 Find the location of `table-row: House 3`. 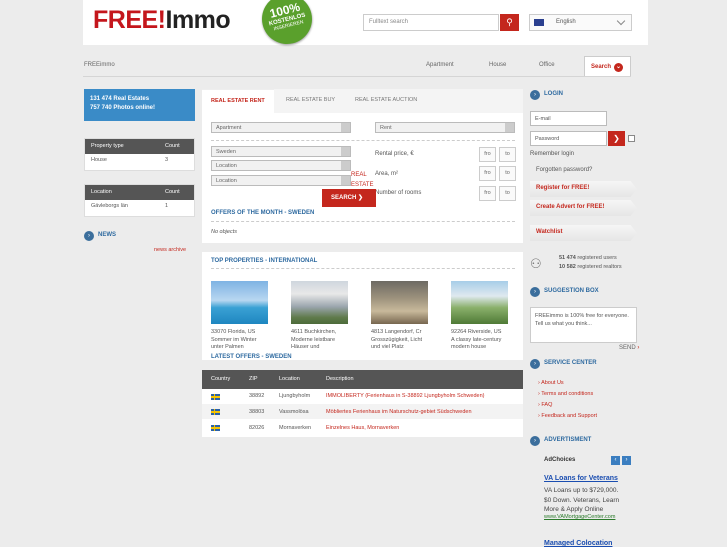

table-row: House 3 is located at coordinates (139, 161).